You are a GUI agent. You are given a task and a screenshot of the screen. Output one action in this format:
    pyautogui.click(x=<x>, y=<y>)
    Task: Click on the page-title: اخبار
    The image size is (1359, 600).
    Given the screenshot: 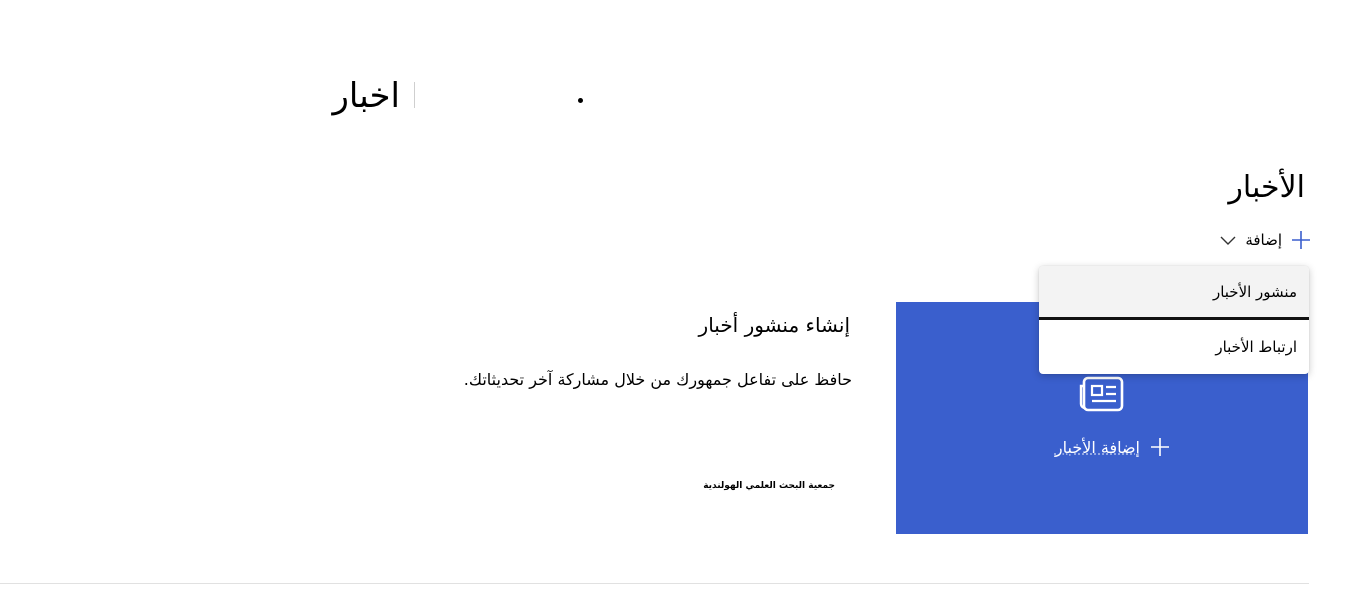 What is the action you would take?
    pyautogui.click(x=366, y=96)
    